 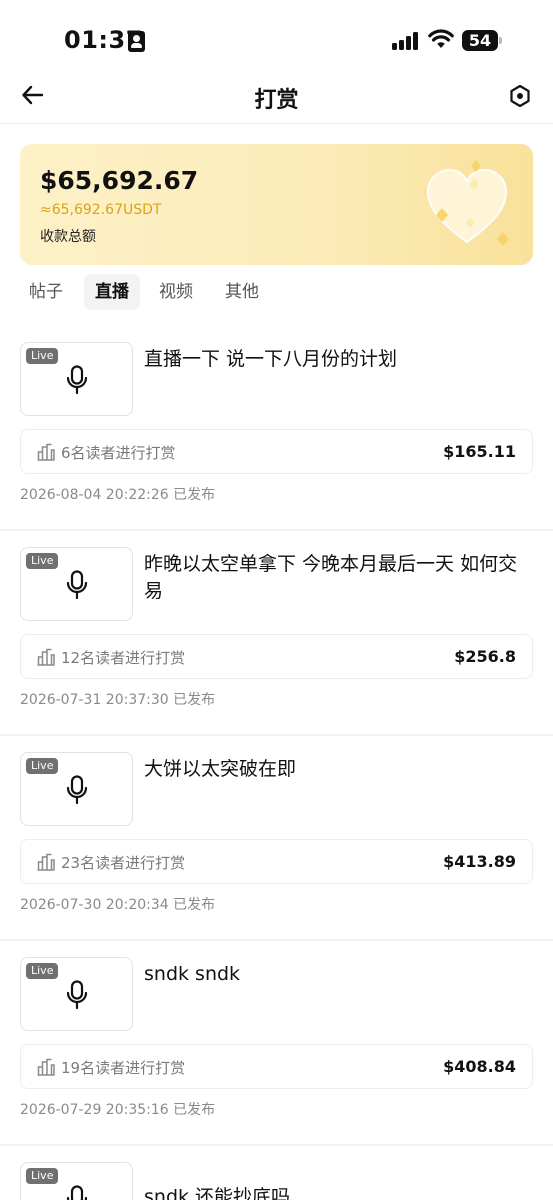 What do you see at coordinates (276, 204) in the screenshot?
I see `earnings-summary-card: $65,692.67 ≈65,692.67USDT 收款总额` at bounding box center [276, 204].